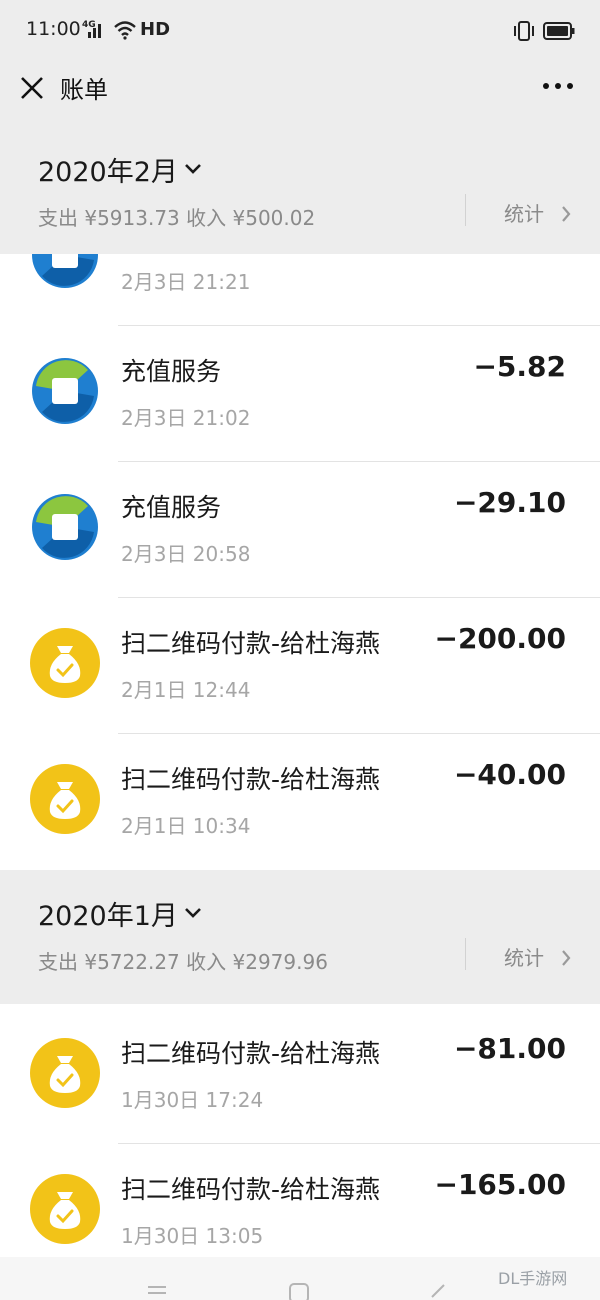 This screenshot has height=1300, width=600. I want to click on home-icon, so click(299, 1290).